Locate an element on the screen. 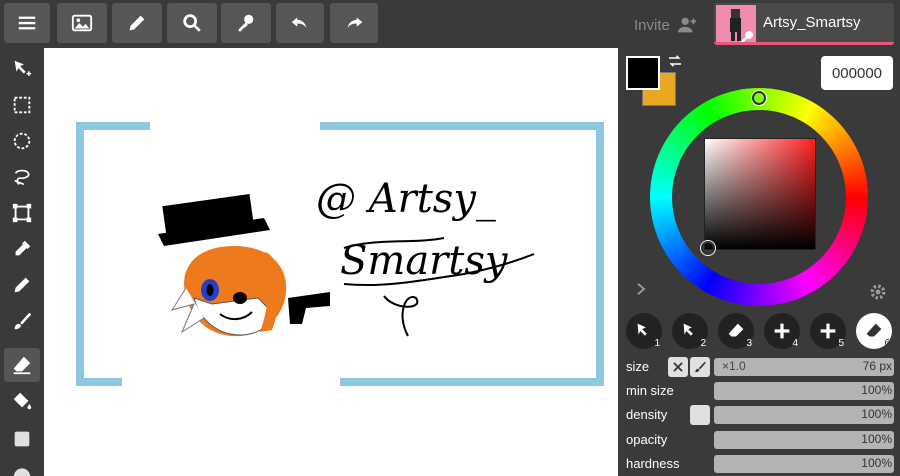 This screenshot has height=476, width=900. transform-tool is located at coordinates (22, 213).